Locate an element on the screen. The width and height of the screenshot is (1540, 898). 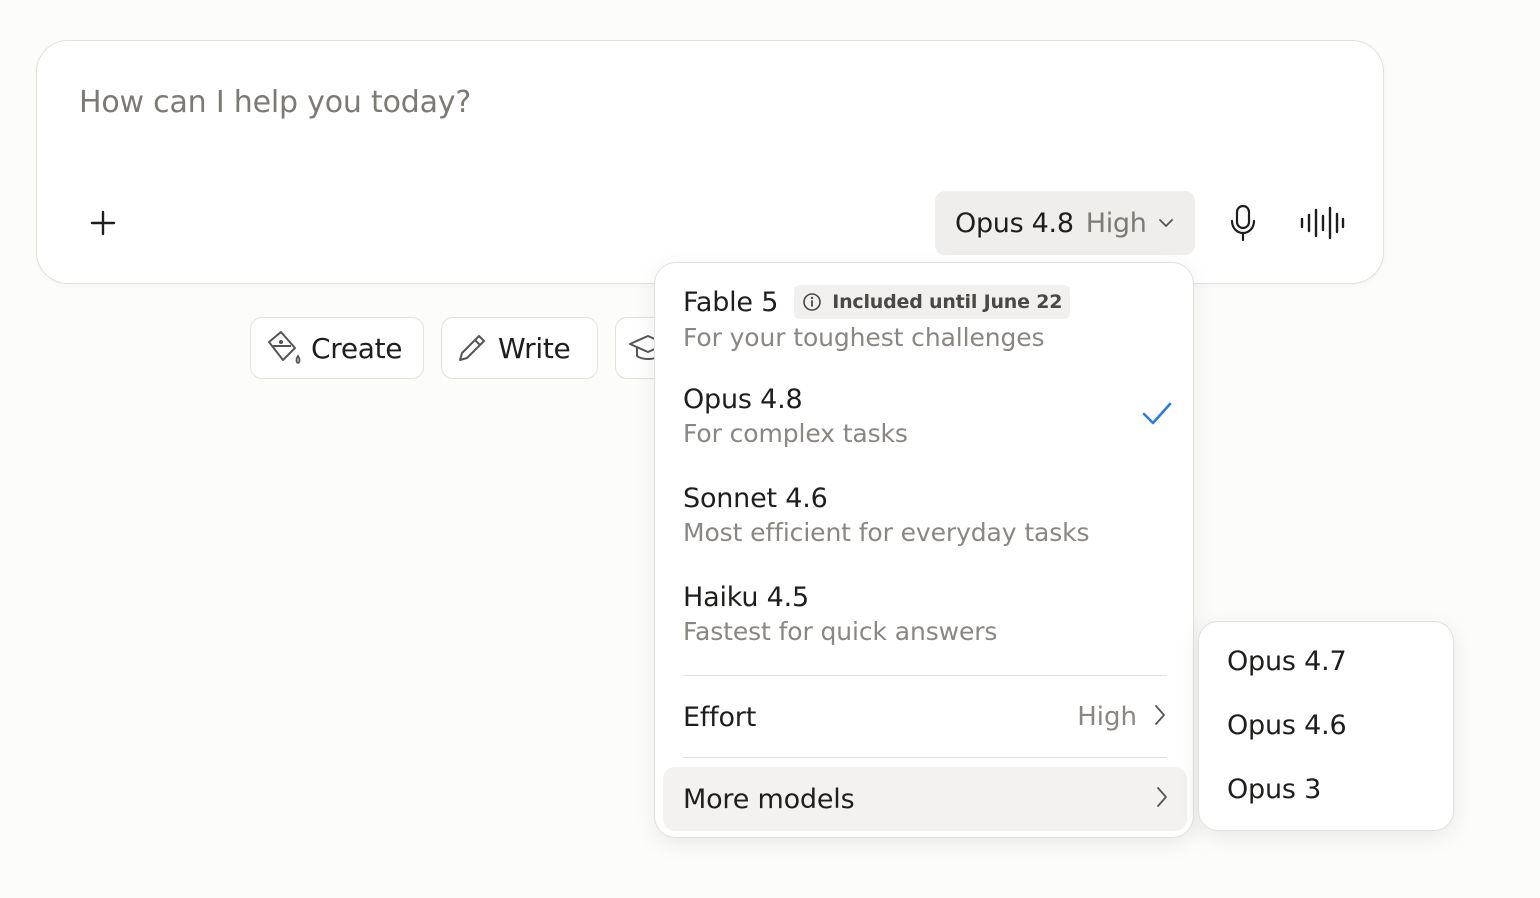
audio-waveform-icon is located at coordinates (1322, 223).